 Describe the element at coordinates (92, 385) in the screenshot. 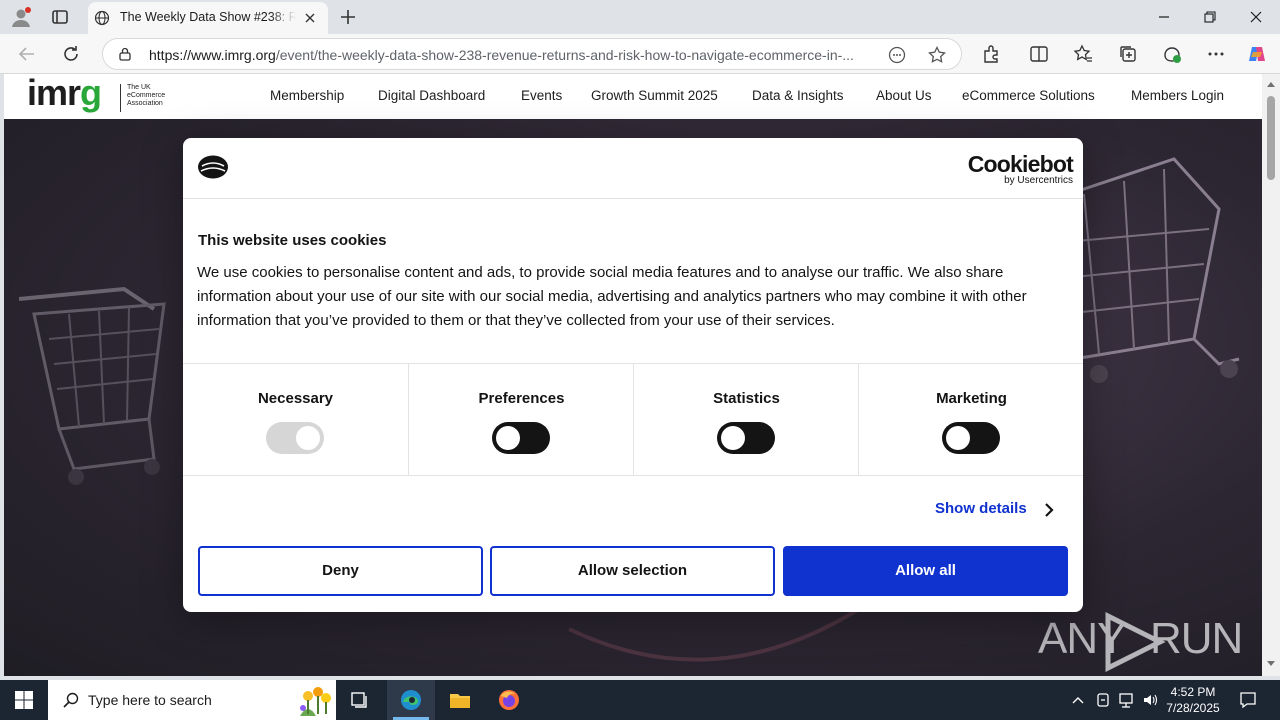

I see `shopping-cart-image-left` at that location.